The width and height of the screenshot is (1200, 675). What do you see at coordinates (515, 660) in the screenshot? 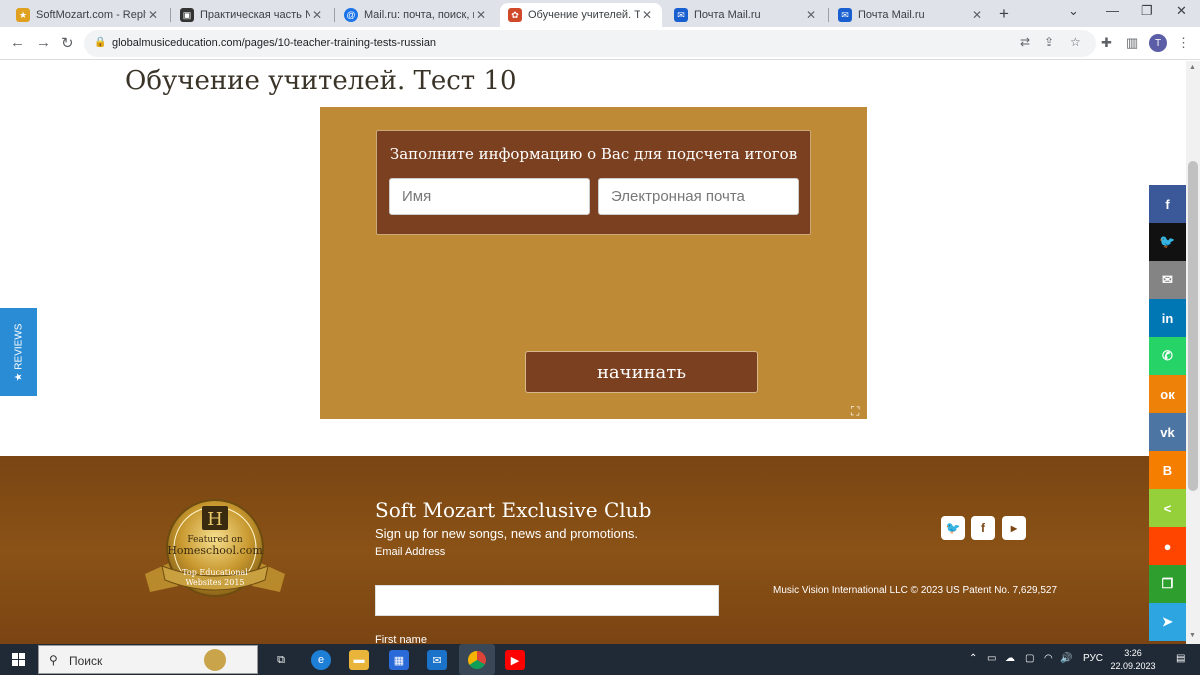
I see `youtube-app-icon: ▶` at bounding box center [515, 660].